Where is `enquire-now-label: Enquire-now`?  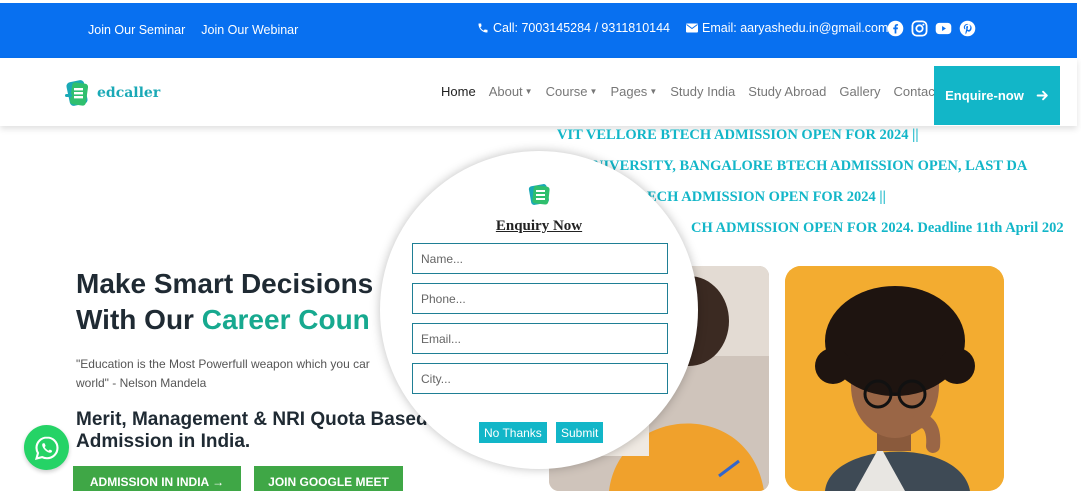
enquire-now-label: Enquire-now is located at coordinates (984, 95).